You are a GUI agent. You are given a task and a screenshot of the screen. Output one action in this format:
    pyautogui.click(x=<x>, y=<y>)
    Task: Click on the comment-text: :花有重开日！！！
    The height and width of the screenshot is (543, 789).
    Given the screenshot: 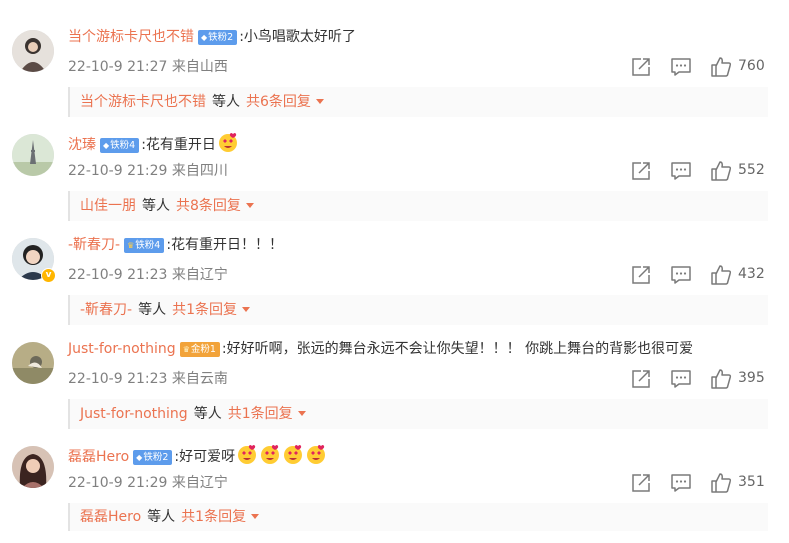 What is the action you would take?
    pyautogui.click(x=225, y=245)
    